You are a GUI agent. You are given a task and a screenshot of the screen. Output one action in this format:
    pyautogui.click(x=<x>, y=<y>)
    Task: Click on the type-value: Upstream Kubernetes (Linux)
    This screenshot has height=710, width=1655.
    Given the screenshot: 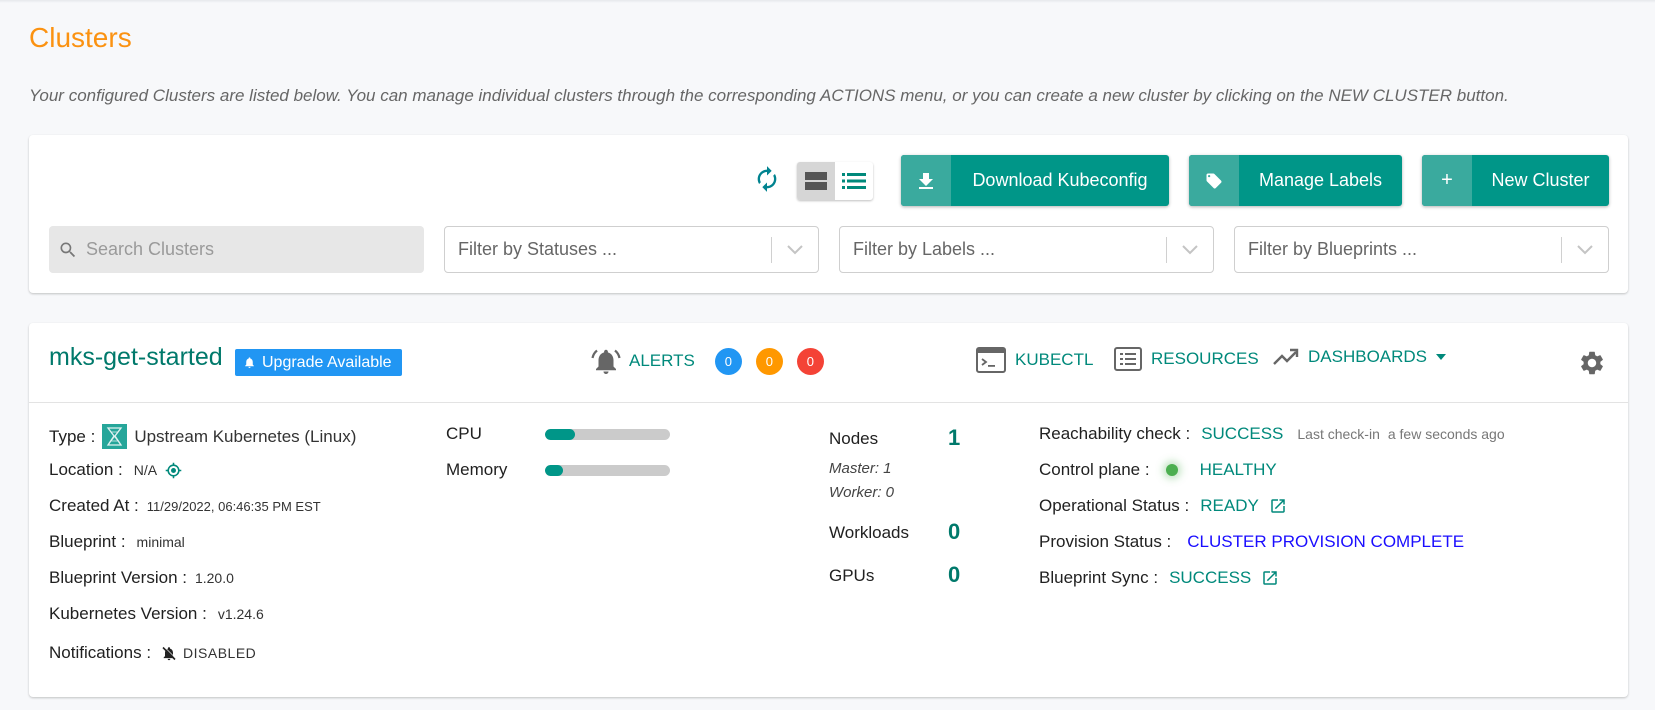 What is the action you would take?
    pyautogui.click(x=245, y=436)
    